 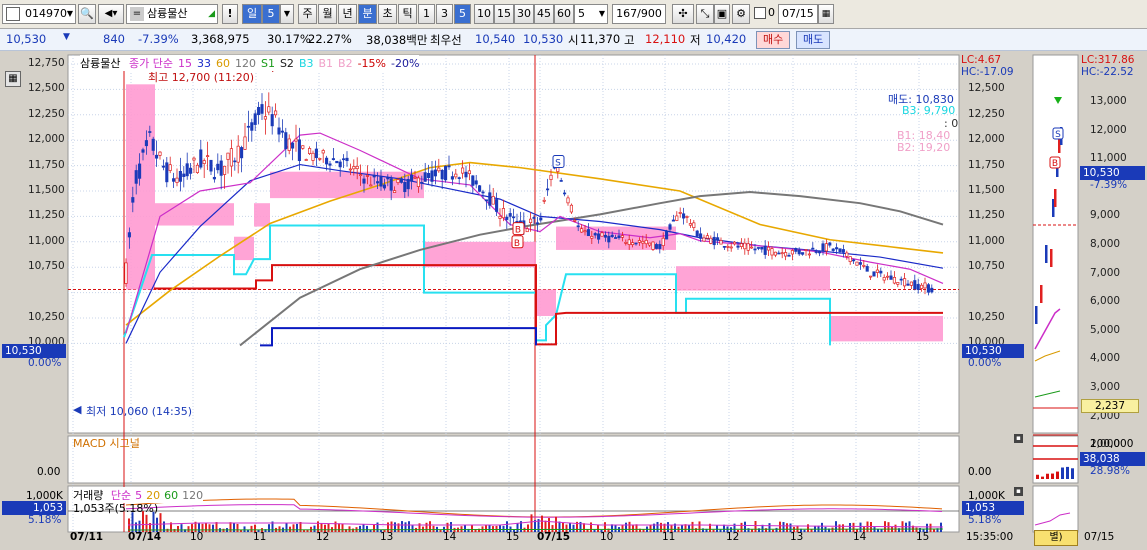 I want to click on x-tick: 10, so click(x=197, y=537).